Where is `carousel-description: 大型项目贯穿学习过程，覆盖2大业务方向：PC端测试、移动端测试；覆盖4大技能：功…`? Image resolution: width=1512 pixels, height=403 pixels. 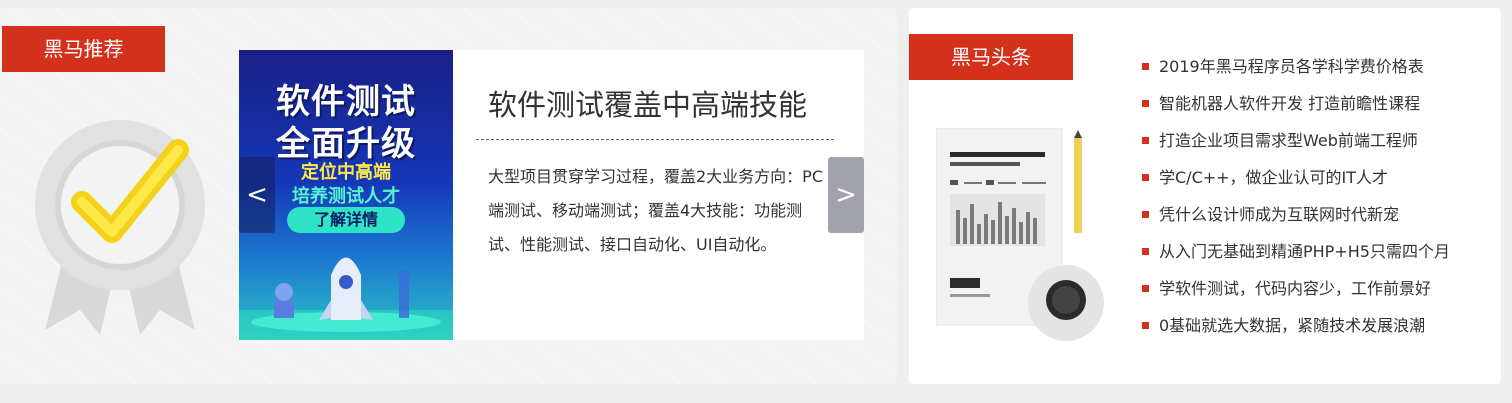
carousel-description: 大型项目贯穿学习过程，覆盖2大业务方向：PC端测试、移动端测试；覆盖4大技能：功… is located at coordinates (656, 210).